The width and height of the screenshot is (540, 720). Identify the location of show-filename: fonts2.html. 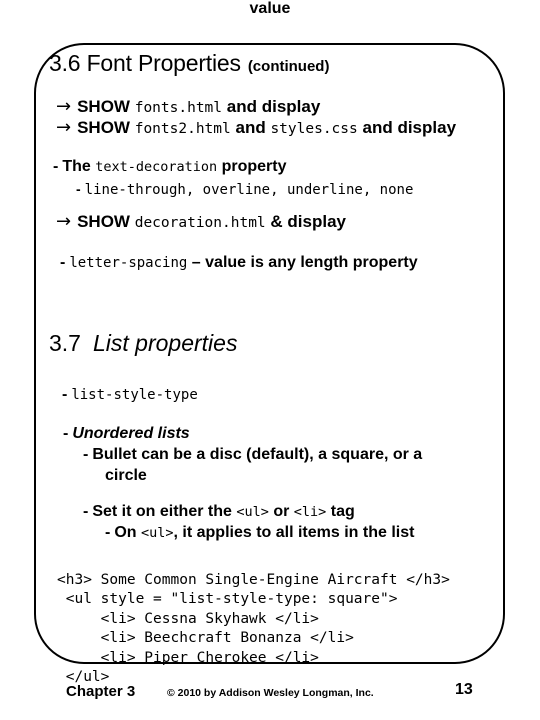
(182, 129).